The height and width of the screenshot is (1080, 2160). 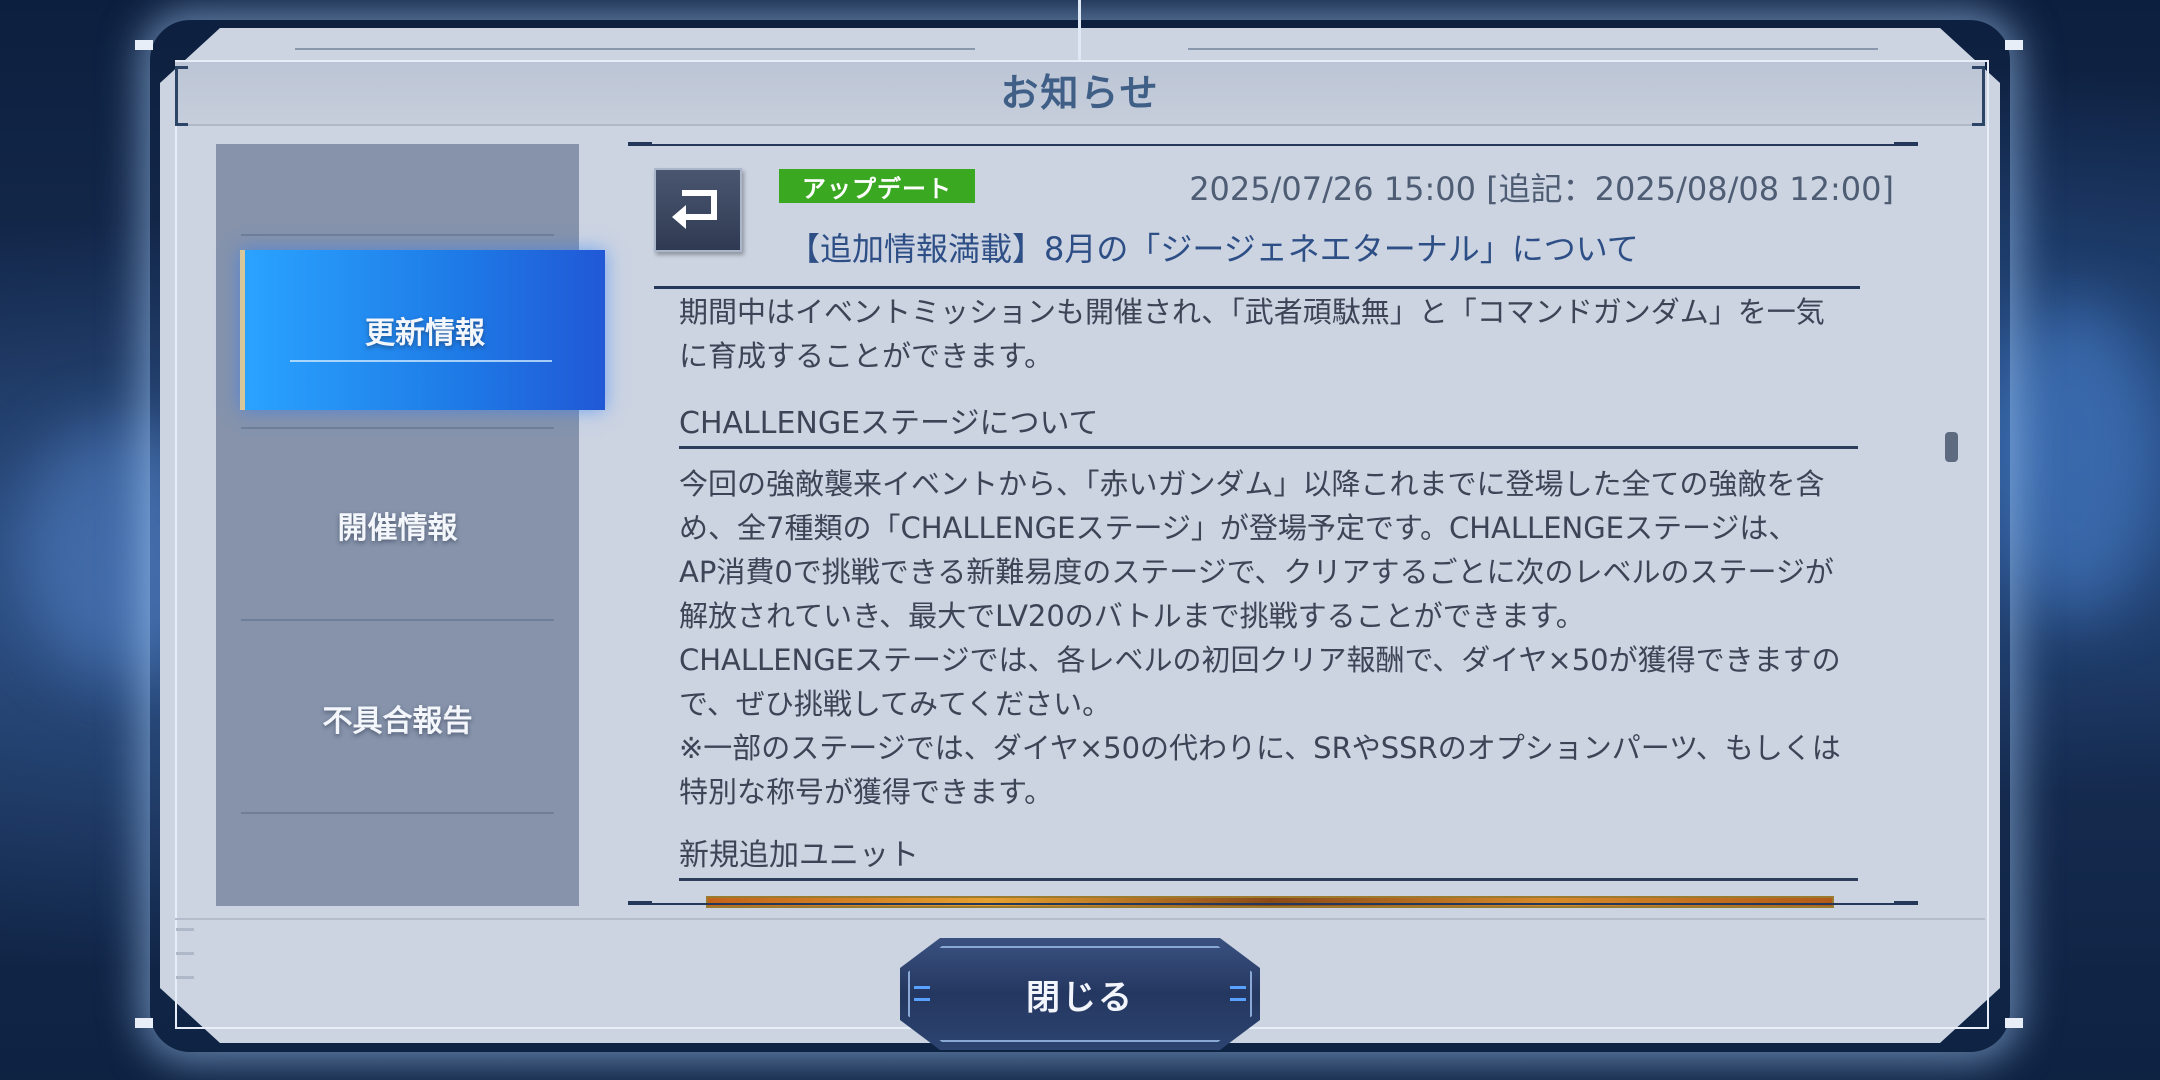 I want to click on footer-divider, so click(x=1080, y=919).